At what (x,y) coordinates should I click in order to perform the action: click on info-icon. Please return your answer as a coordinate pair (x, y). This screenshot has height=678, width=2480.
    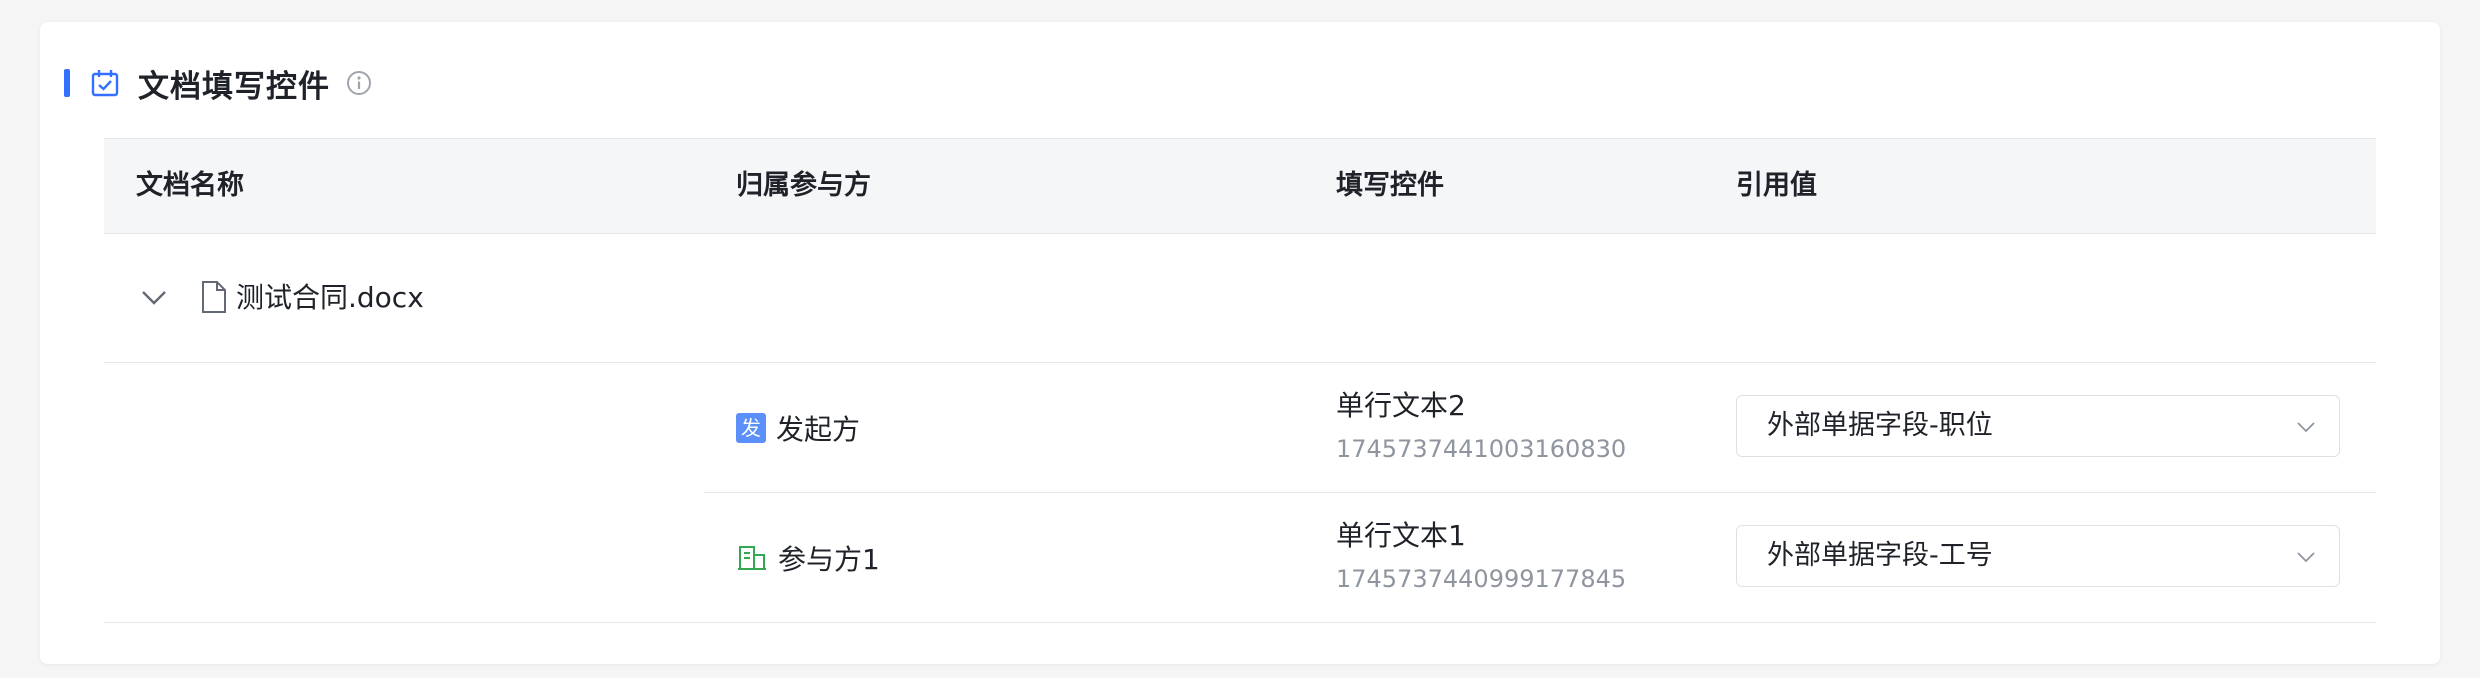
    Looking at the image, I should click on (359, 83).